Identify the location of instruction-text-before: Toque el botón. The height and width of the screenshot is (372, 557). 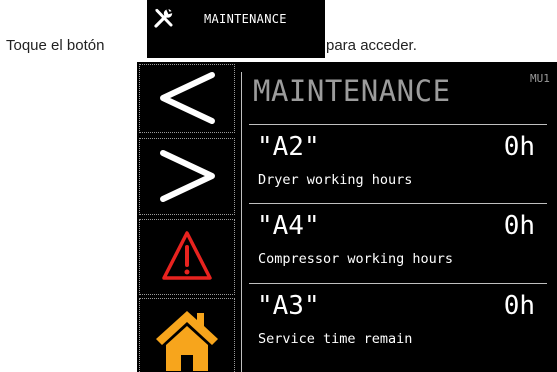
(55, 45).